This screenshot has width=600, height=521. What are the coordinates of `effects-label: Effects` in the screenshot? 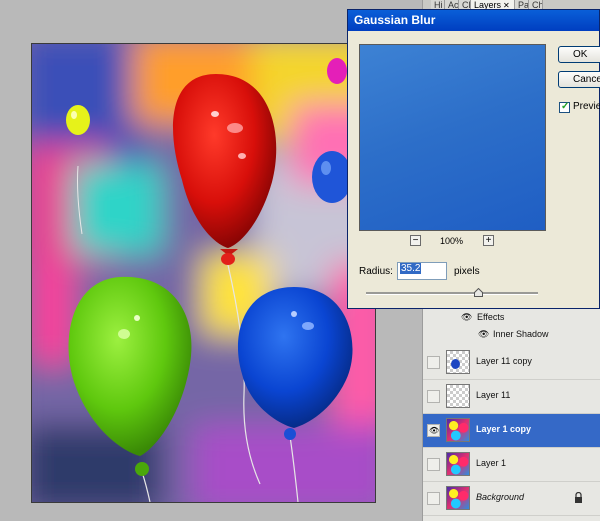 It's located at (491, 317).